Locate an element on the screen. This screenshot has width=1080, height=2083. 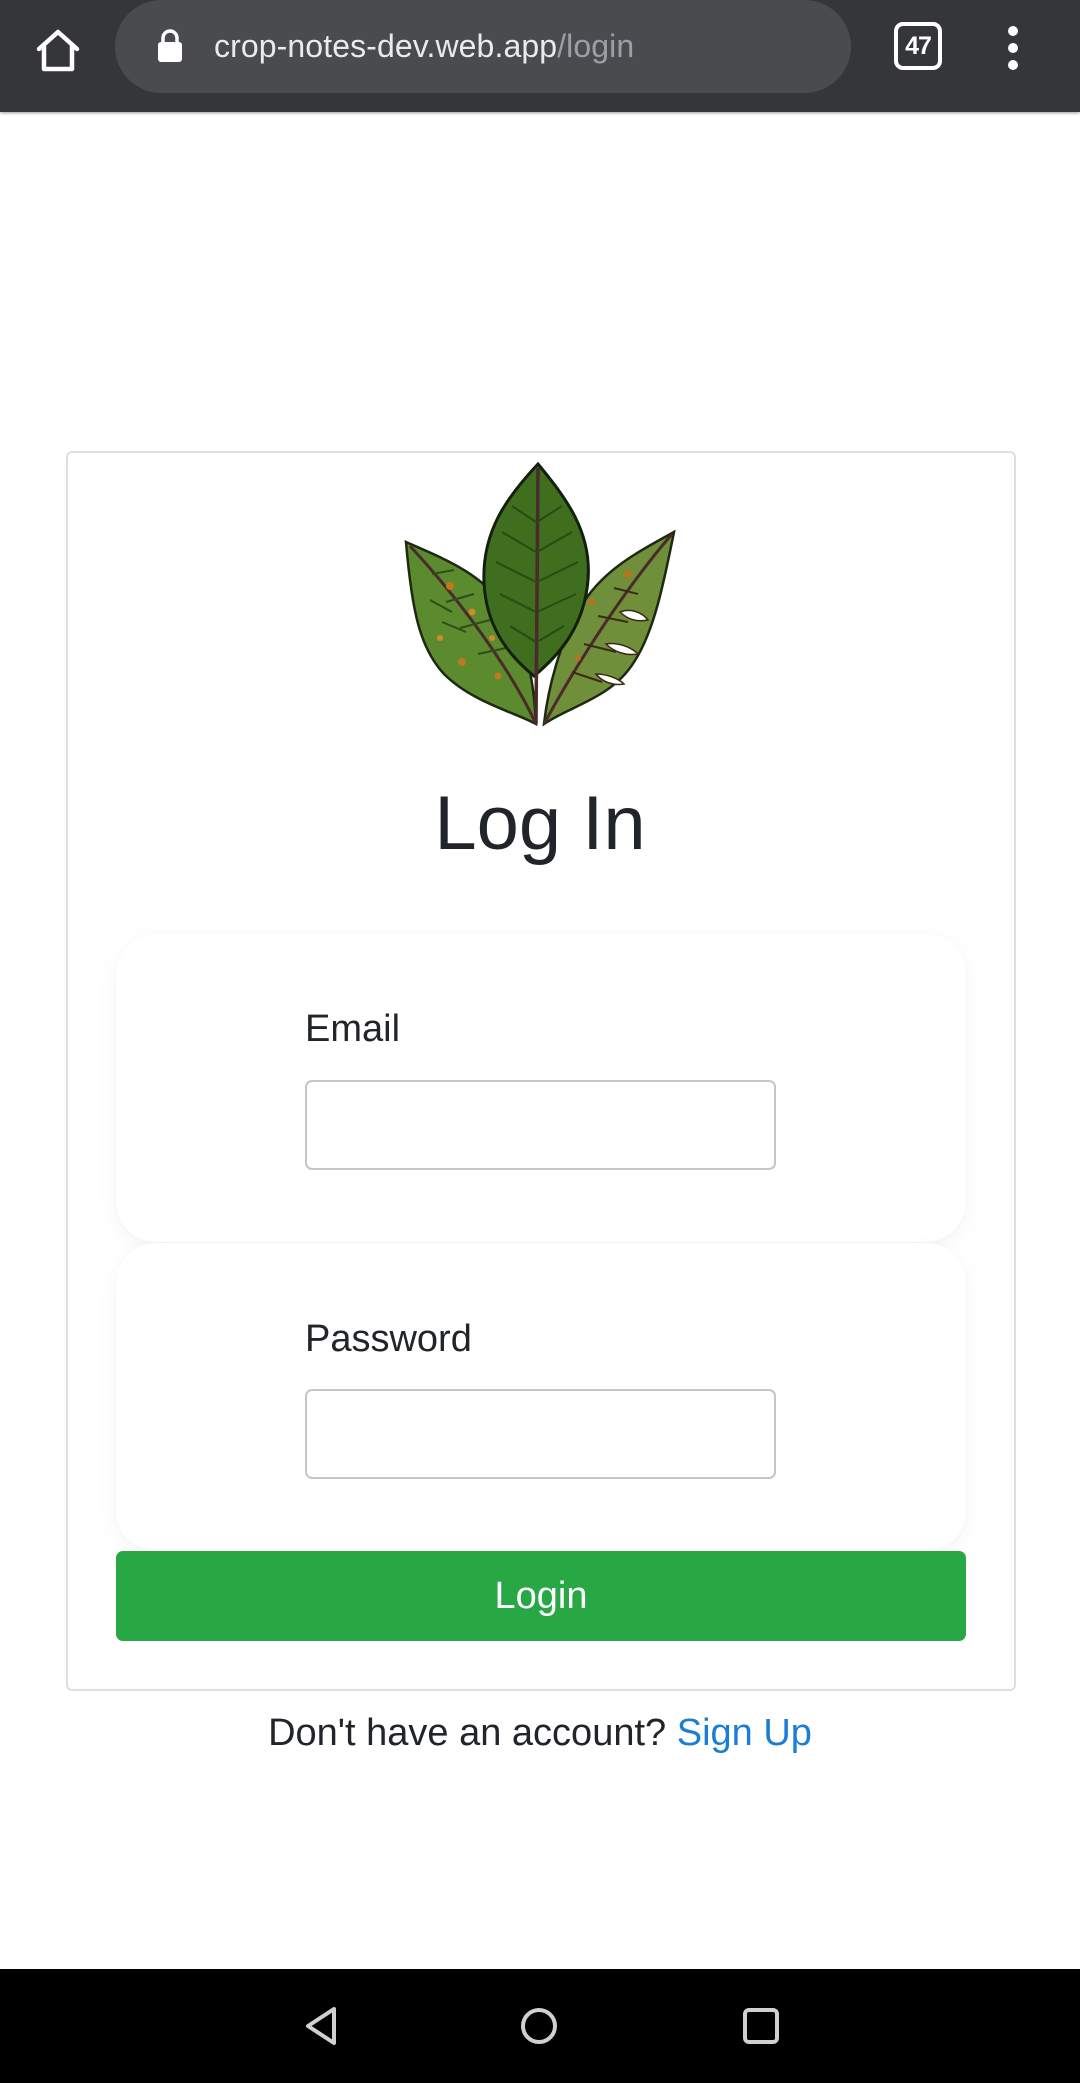
address-bar: crop-notes-dev.web.app/login is located at coordinates (483, 46).